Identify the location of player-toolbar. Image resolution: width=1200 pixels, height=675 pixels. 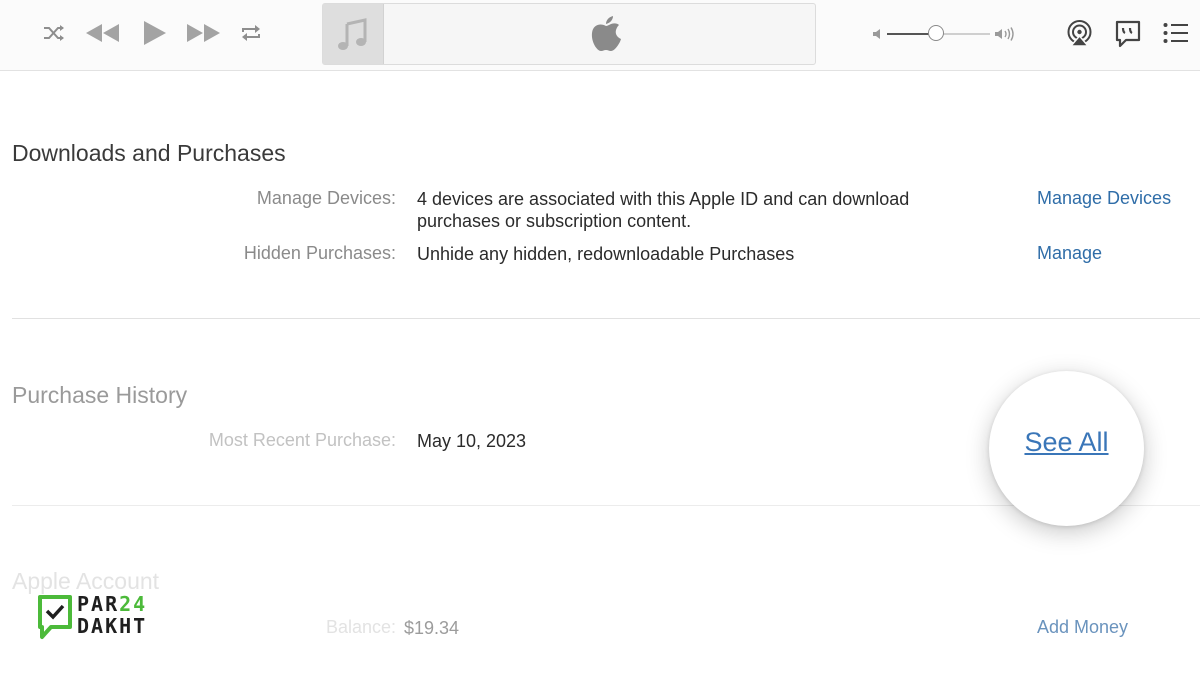
(600, 35).